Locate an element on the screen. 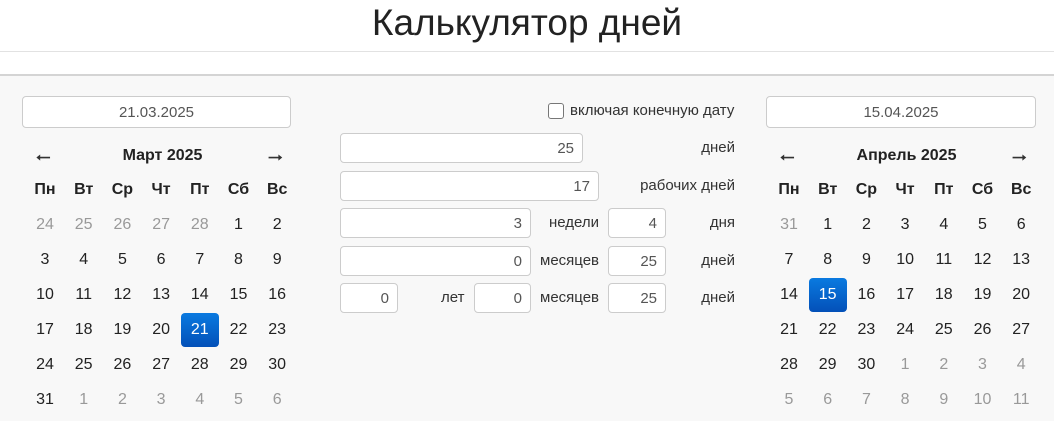  weeks-input is located at coordinates (435, 223).